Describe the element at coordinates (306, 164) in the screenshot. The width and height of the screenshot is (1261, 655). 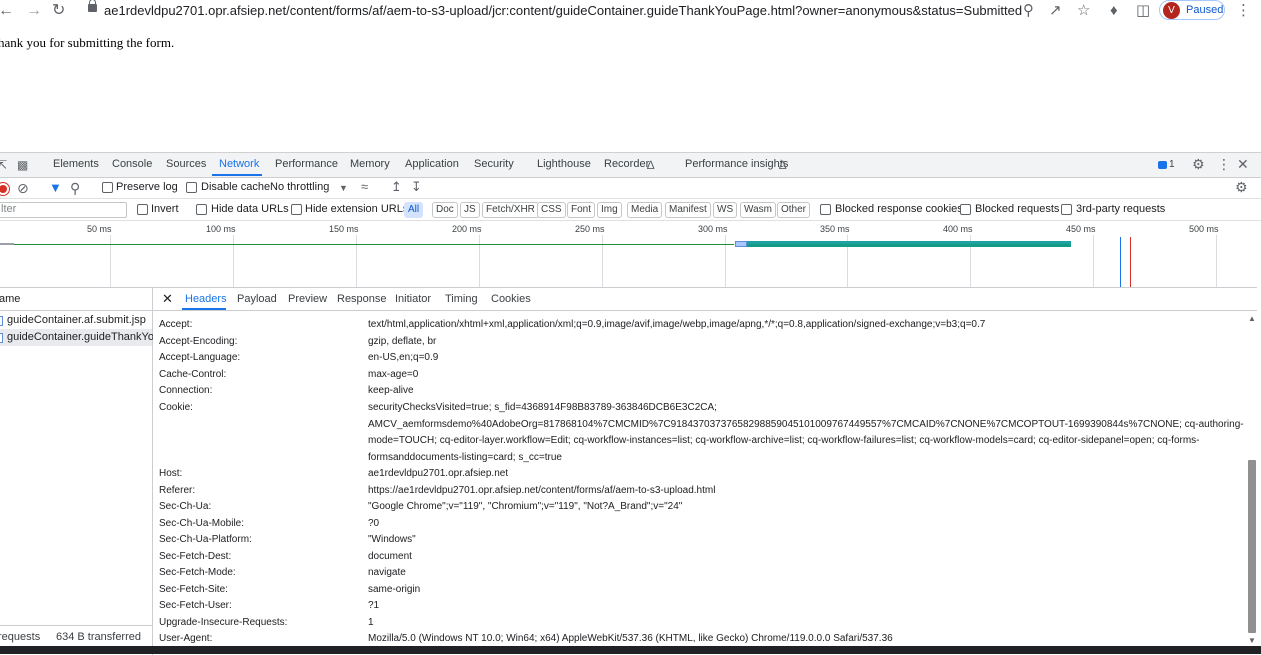
I see `tab-performance: Performance` at that location.